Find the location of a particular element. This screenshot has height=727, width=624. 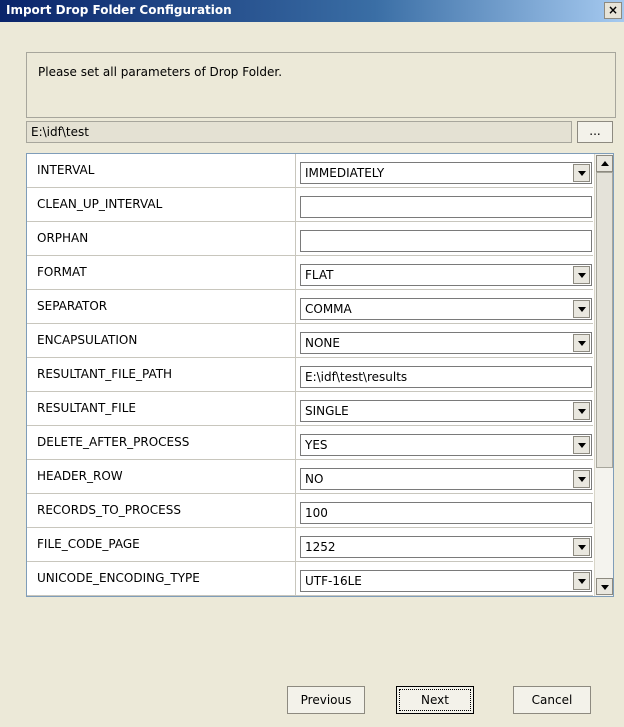

param-row: UNICODE_ENCODING_TYPE UTF-16LE is located at coordinates (310, 579).